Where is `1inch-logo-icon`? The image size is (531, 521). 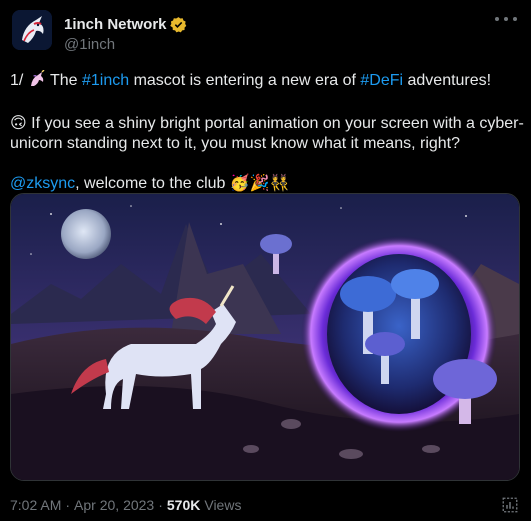 1inch-logo-icon is located at coordinates (32, 30).